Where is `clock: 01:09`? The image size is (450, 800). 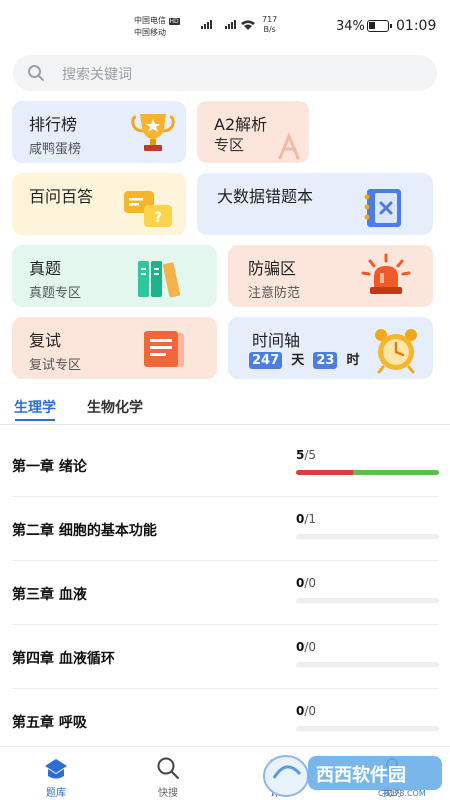
clock: 01:09 is located at coordinates (416, 26).